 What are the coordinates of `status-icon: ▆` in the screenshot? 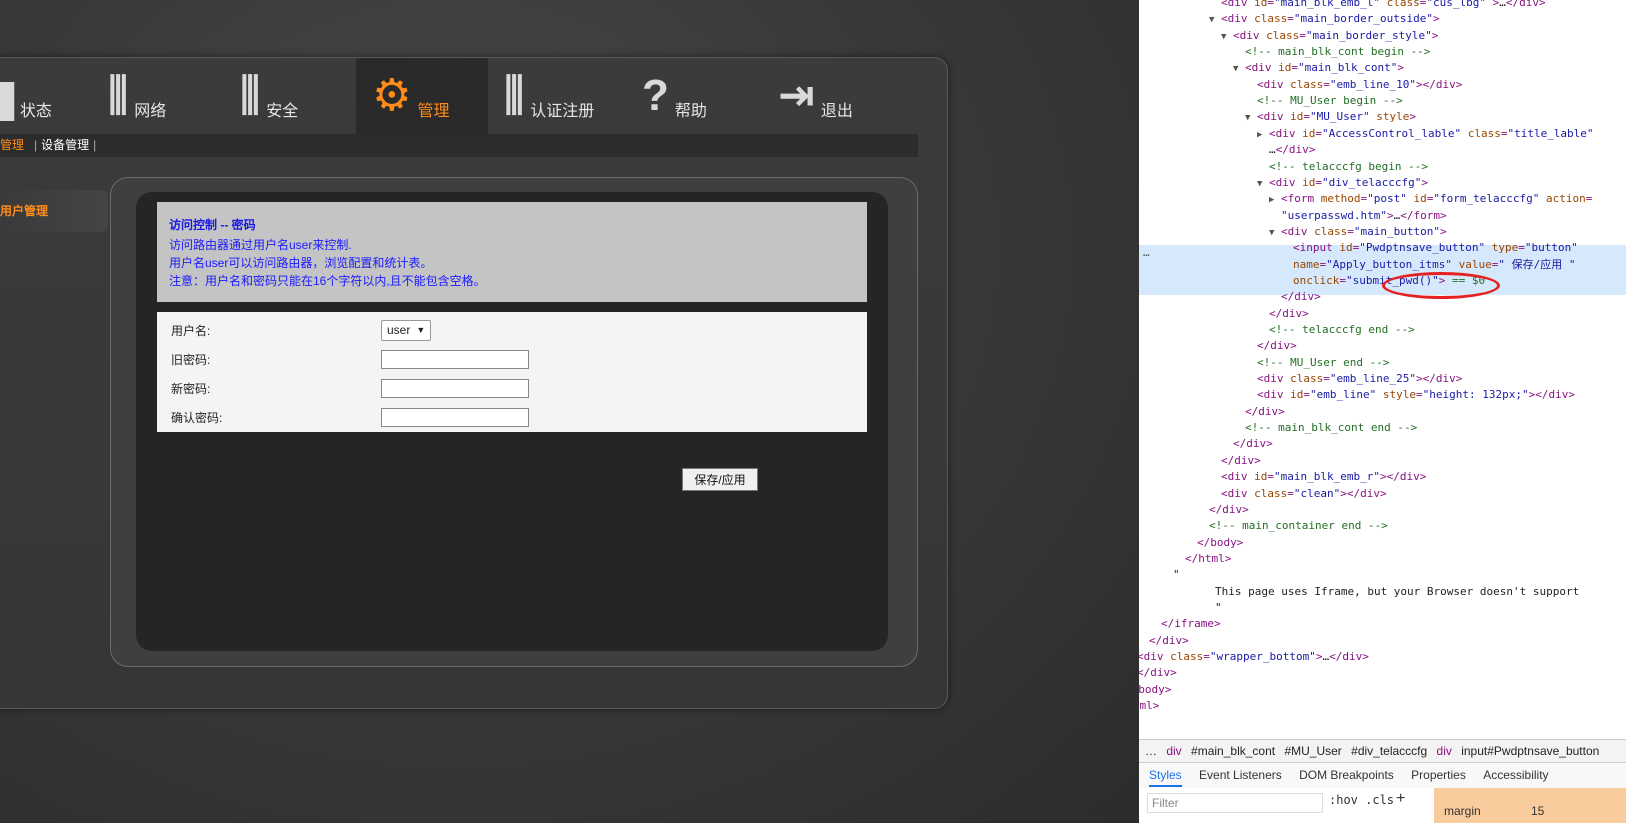 It's located at (7, 96).